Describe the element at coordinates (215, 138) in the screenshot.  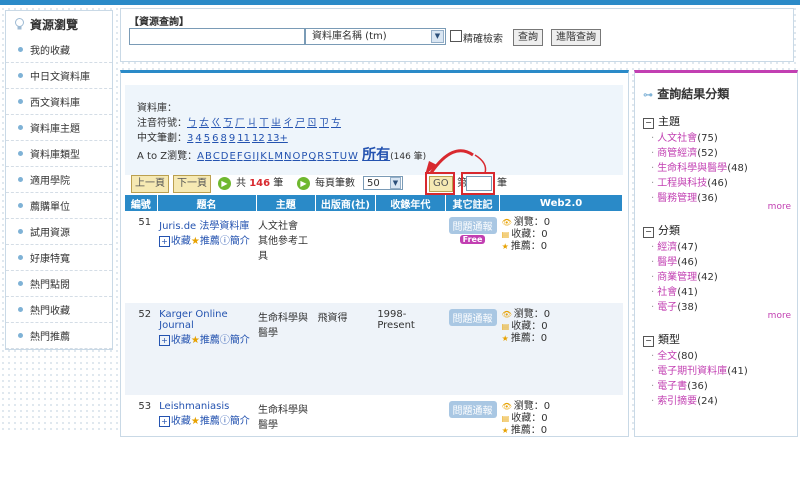
I see `stroke-link: 6` at that location.